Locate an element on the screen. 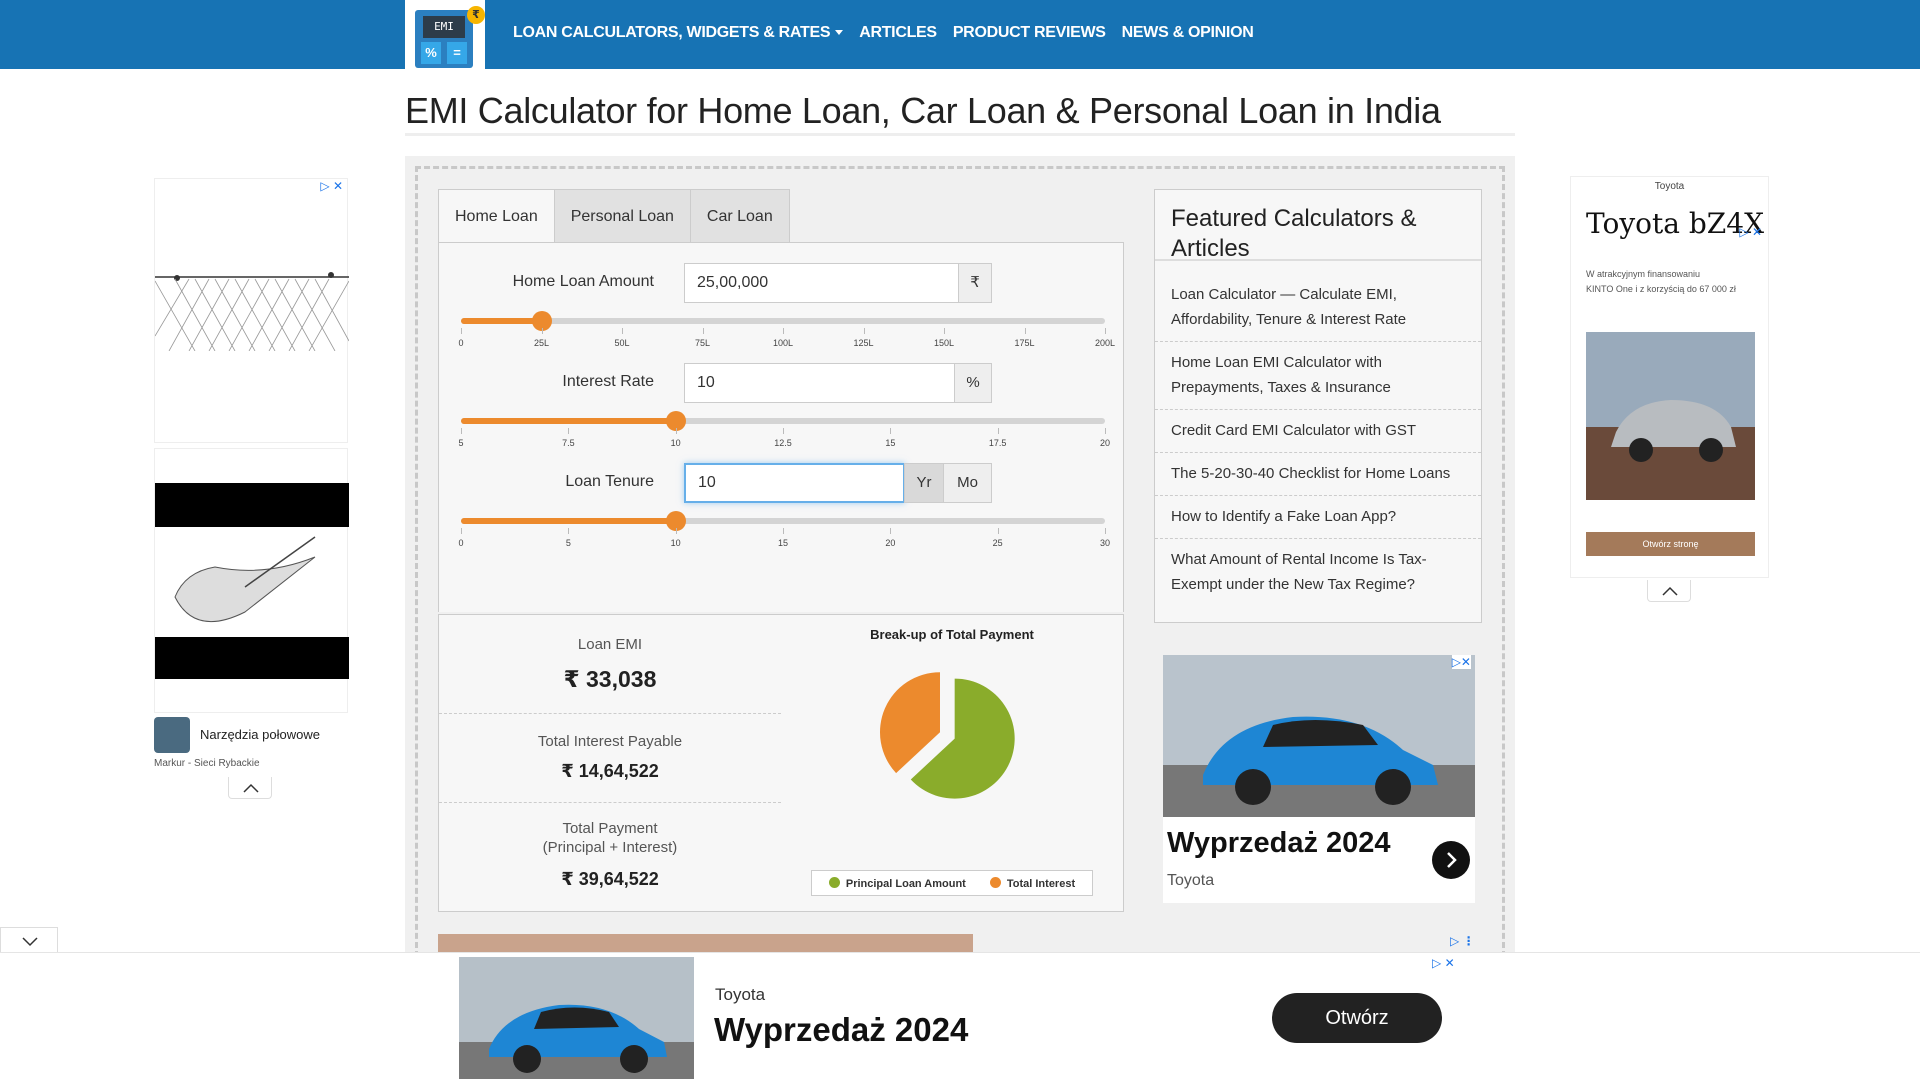 Image resolution: width=1920 pixels, height=1080 pixels. collapse-right-ad-button is located at coordinates (1669, 591).